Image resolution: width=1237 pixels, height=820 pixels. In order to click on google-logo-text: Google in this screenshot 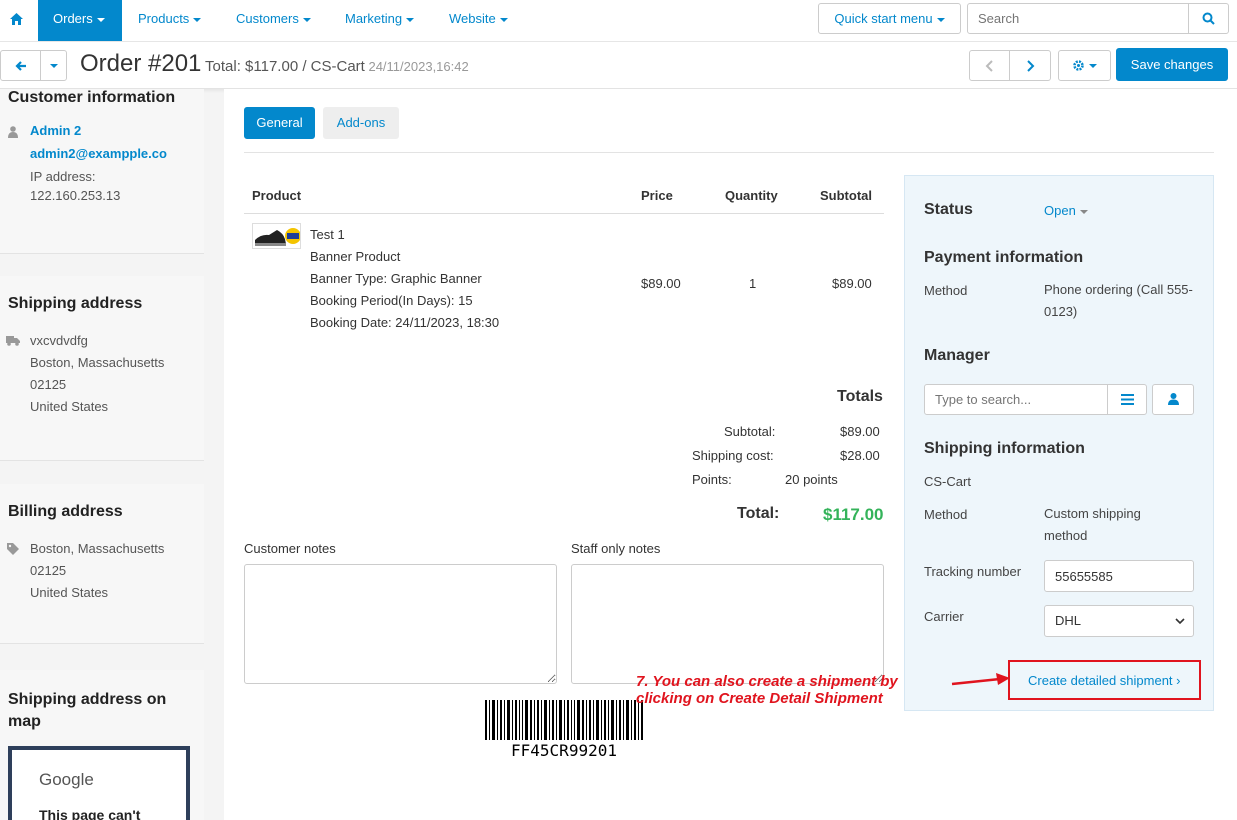, I will do `click(66, 779)`.